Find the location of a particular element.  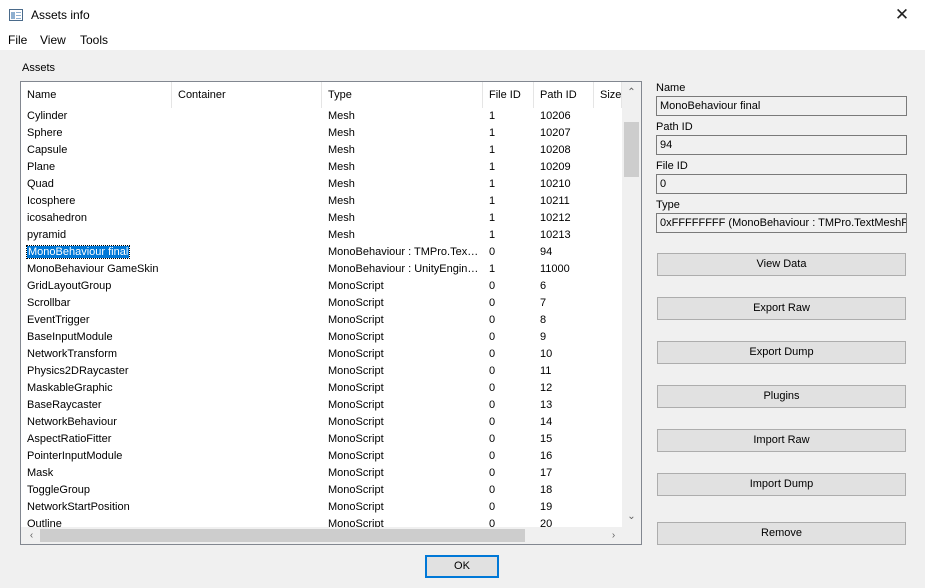

column-header-container: Container is located at coordinates (247, 95).